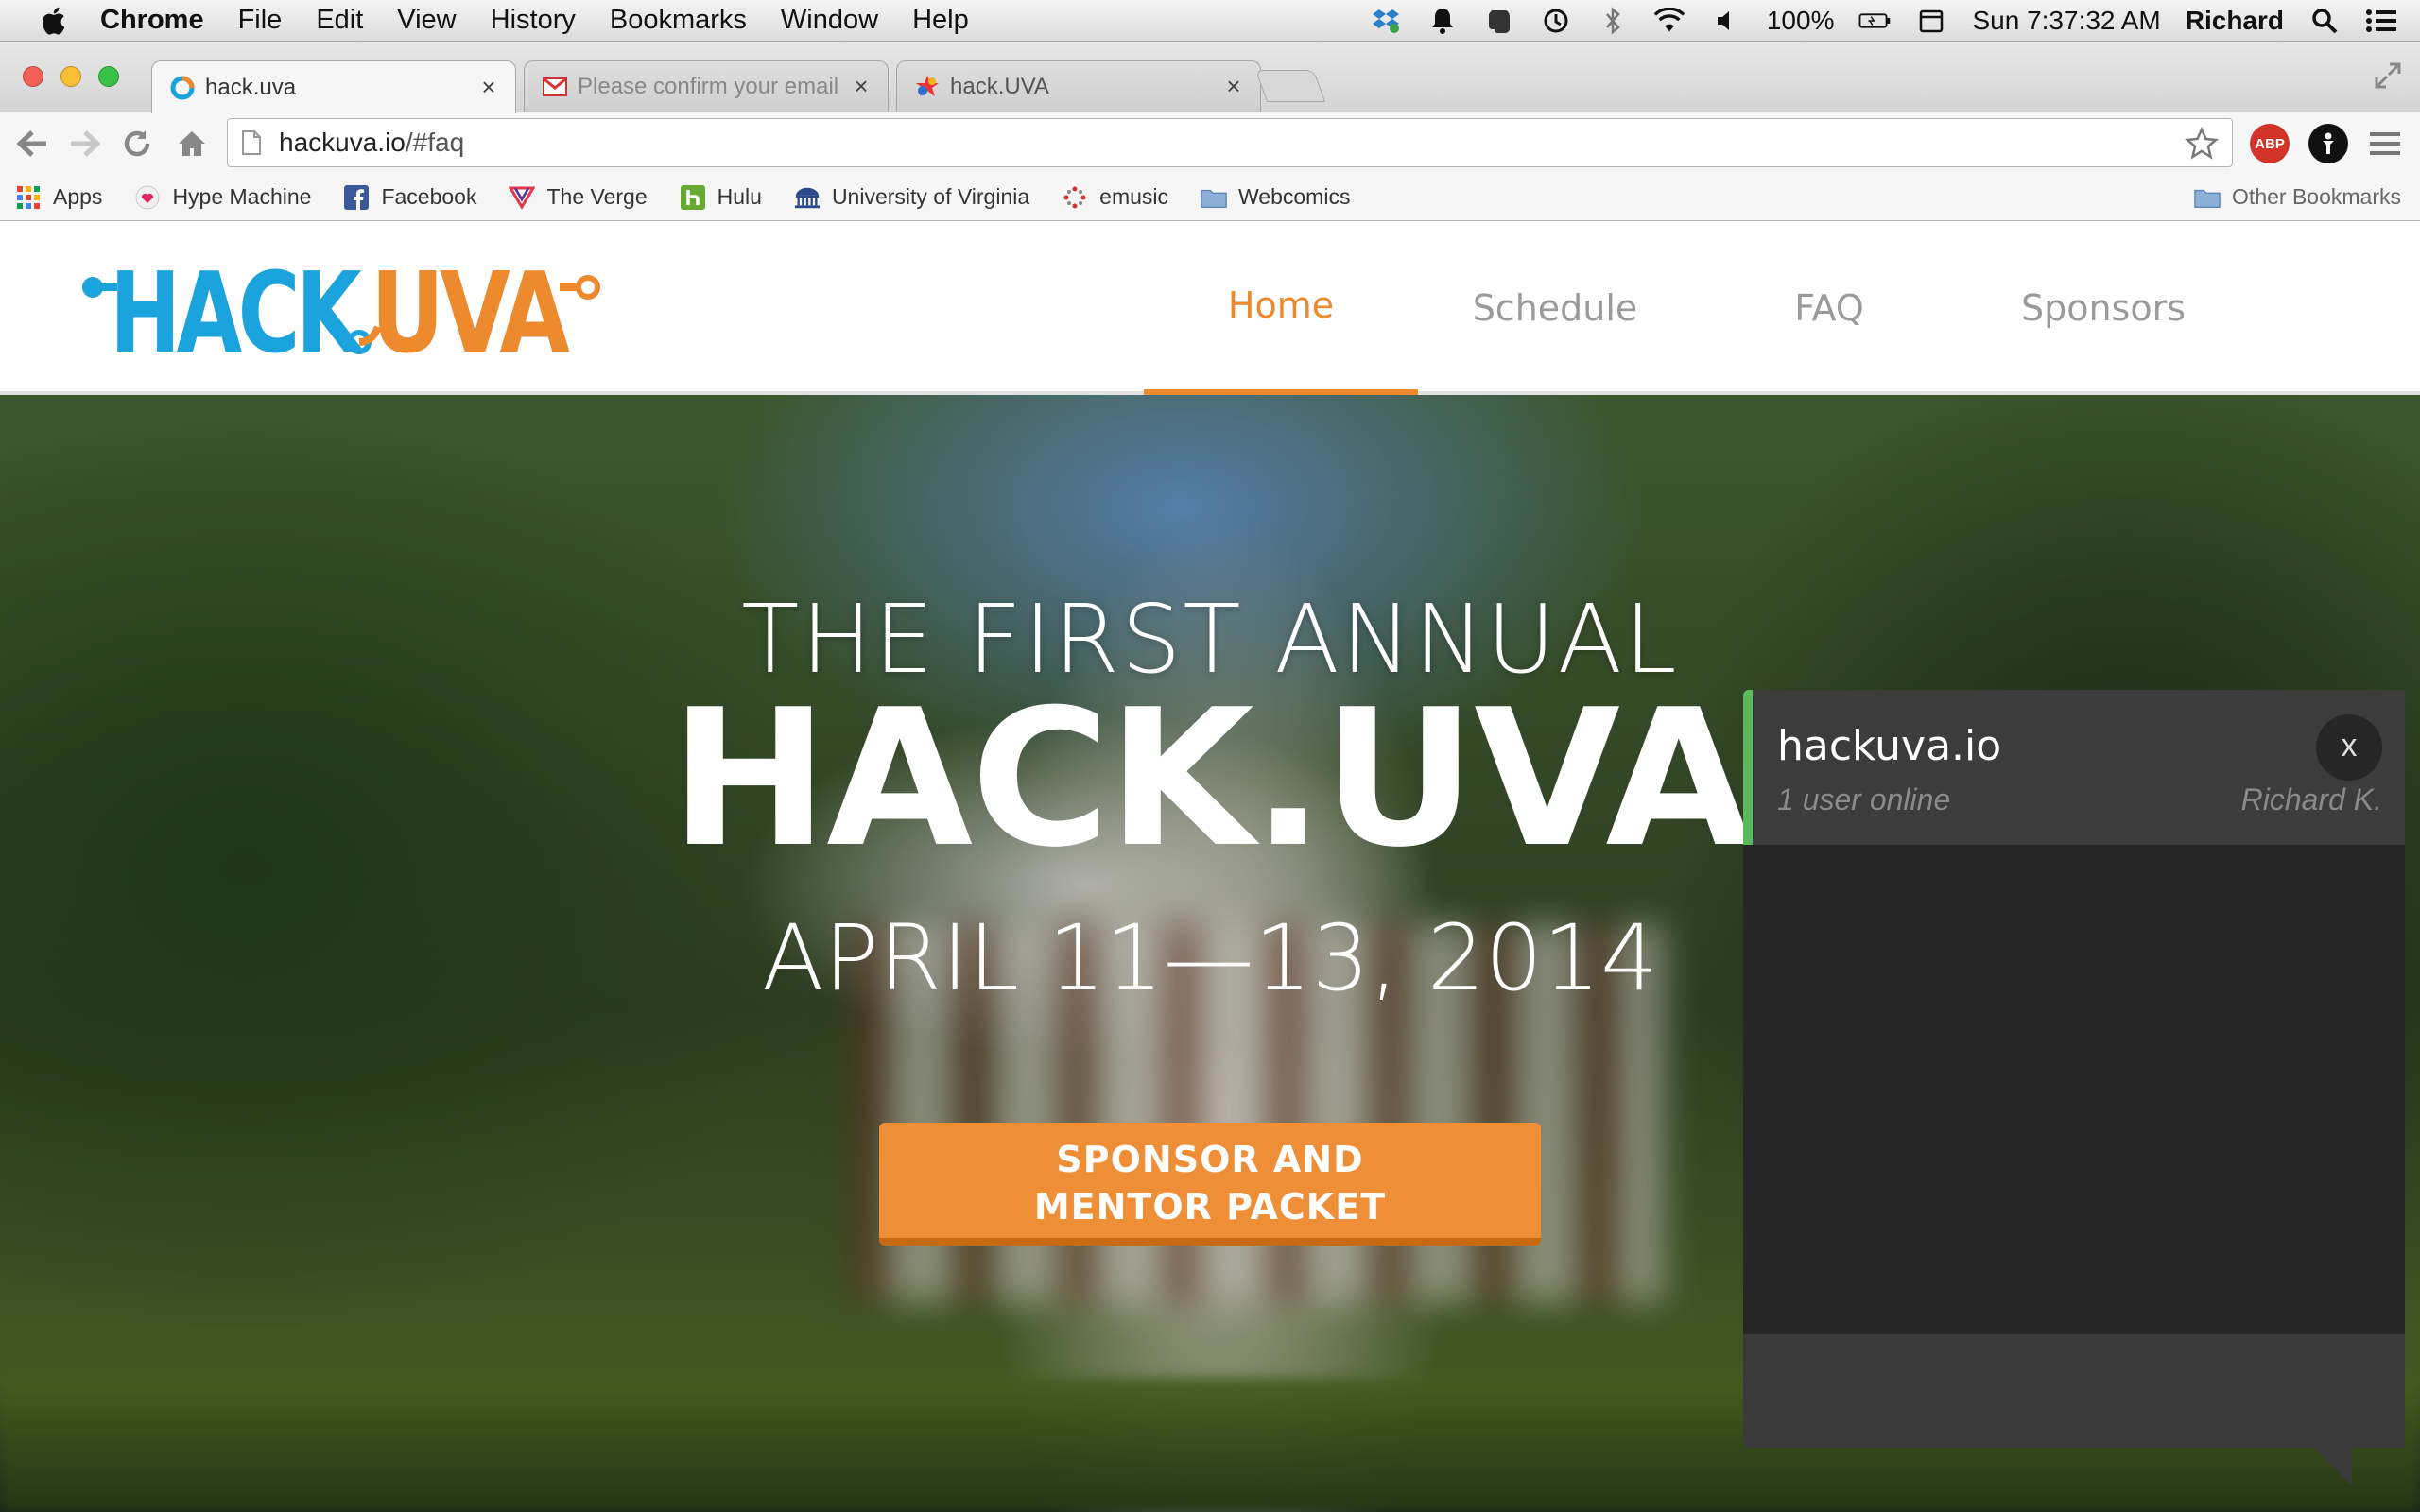 The width and height of the screenshot is (2420, 1512). Describe the element at coordinates (1075, 197) in the screenshot. I see `emusic-icon` at that location.